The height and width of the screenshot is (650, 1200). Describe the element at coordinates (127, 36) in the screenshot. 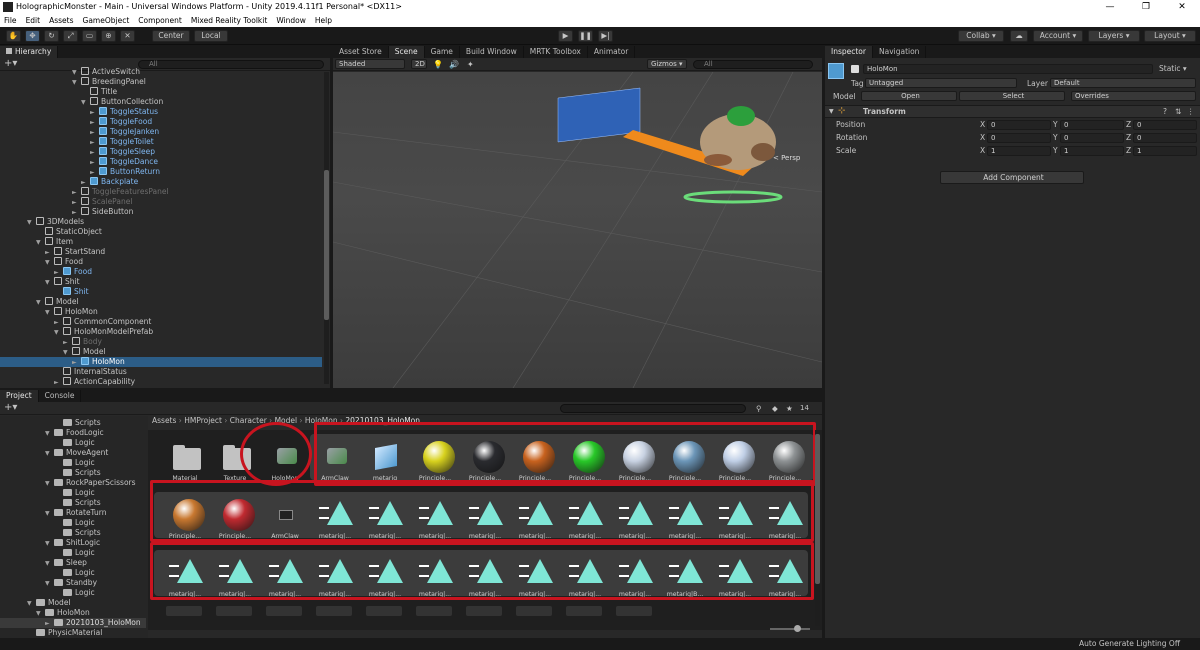

I see `custom-tool-icon: ✕` at that location.